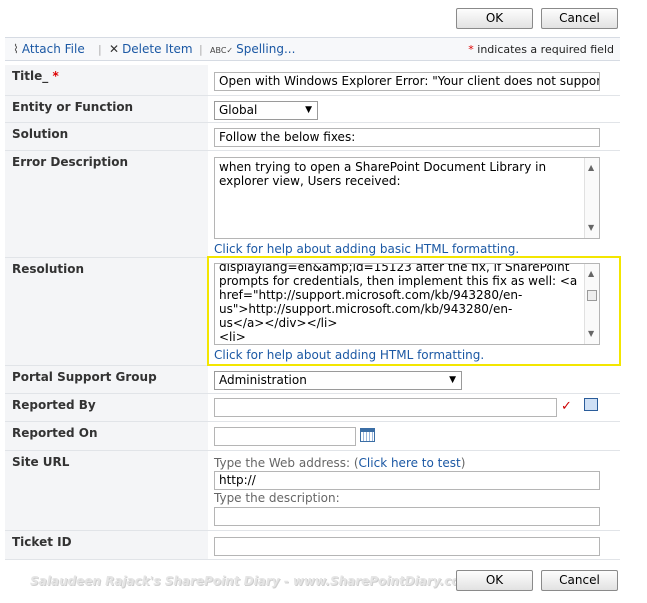 Image resolution: width=647 pixels, height=603 pixels. Describe the element at coordinates (41, 462) in the screenshot. I see `site-url-label: Site URL` at that location.